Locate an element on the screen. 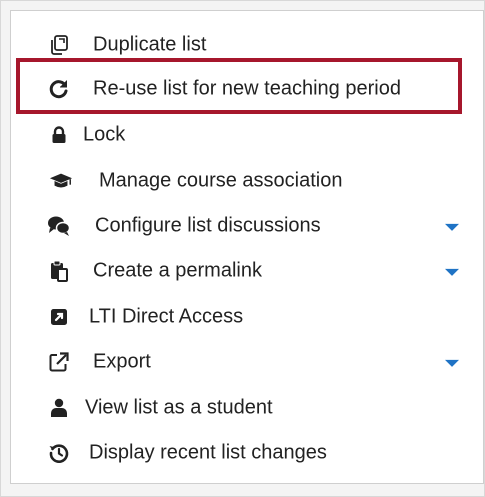 The height and width of the screenshot is (497, 485). export-icon is located at coordinates (59, 362).